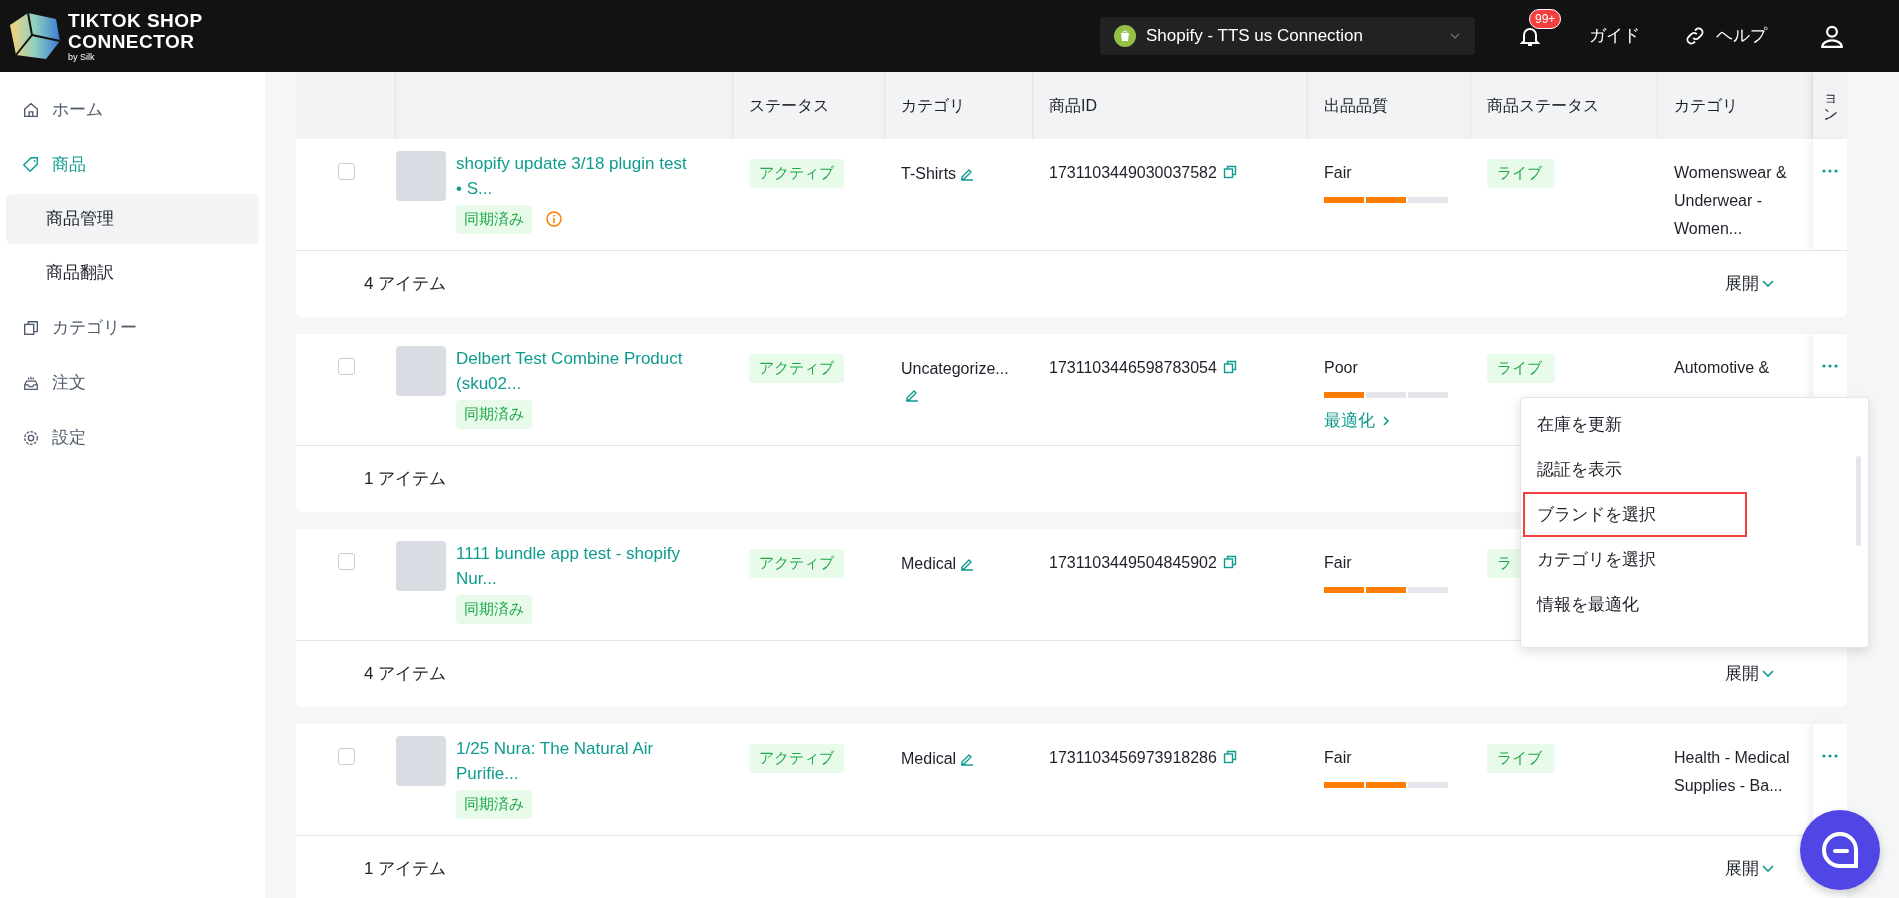  What do you see at coordinates (1386, 420) in the screenshot?
I see `chevron-right-icon` at bounding box center [1386, 420].